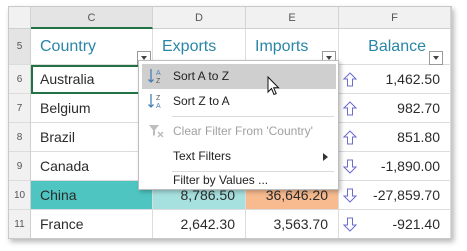 Image resolution: width=467 pixels, height=251 pixels. I want to click on balance-filter-dropdown-button, so click(436, 58).